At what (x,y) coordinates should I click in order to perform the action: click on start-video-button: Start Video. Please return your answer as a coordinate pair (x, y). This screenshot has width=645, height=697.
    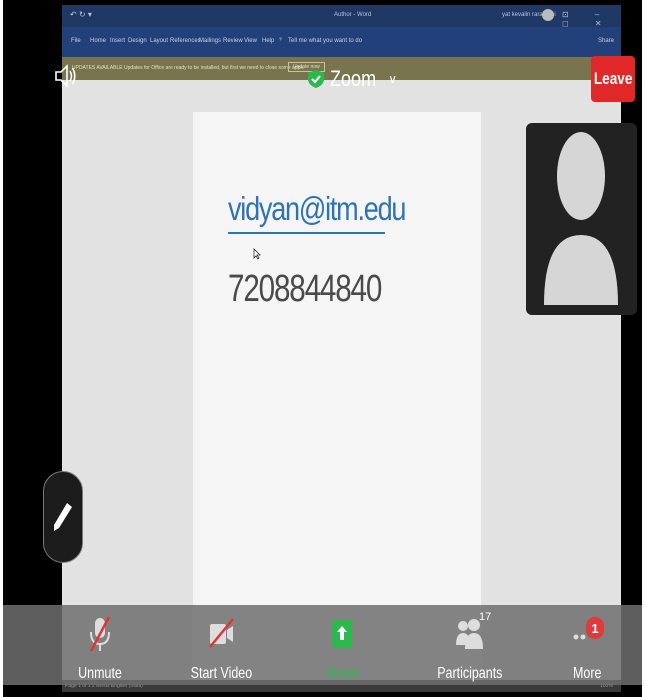
    Looking at the image, I should click on (221, 645).